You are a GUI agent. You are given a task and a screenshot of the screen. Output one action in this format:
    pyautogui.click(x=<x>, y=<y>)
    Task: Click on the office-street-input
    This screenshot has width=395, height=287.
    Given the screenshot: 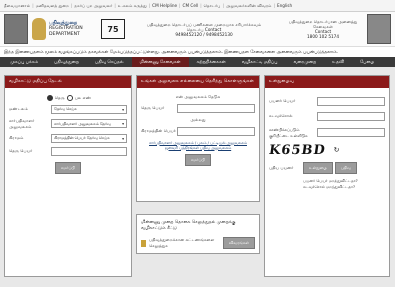 What is the action you would take?
    pyautogui.click(x=216, y=108)
    